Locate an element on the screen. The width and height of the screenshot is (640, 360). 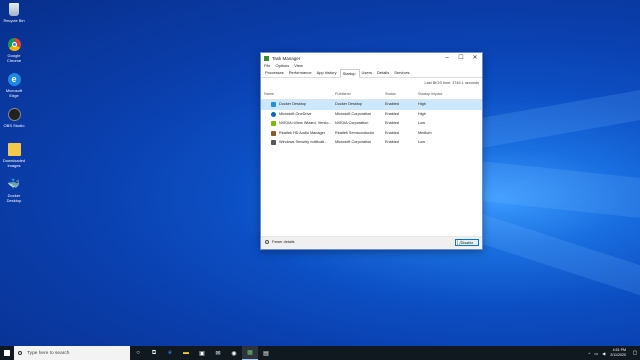
desktop-icon-chrome: Google Chrome is located at coordinates (14, 54).